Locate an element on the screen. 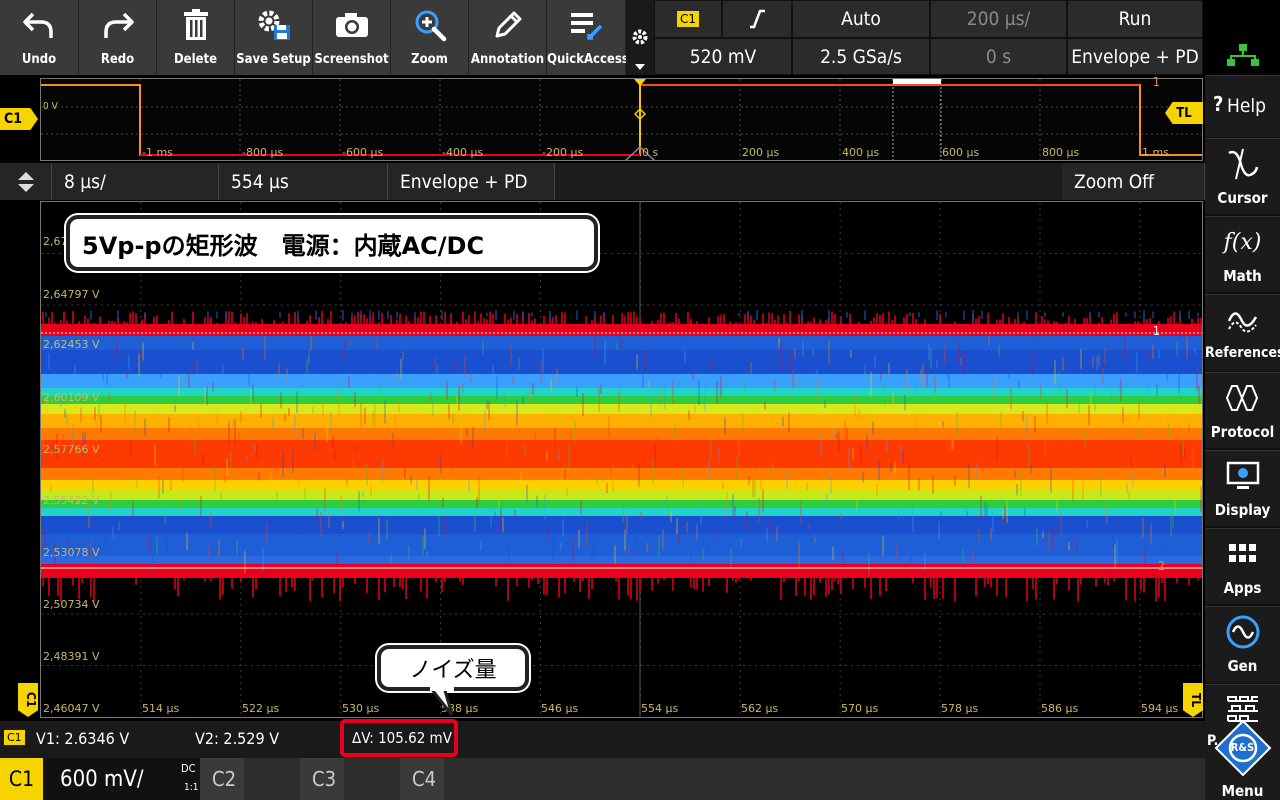 This screenshot has width=1280, height=800. trigger-level-cell: 520 mV is located at coordinates (723, 56).